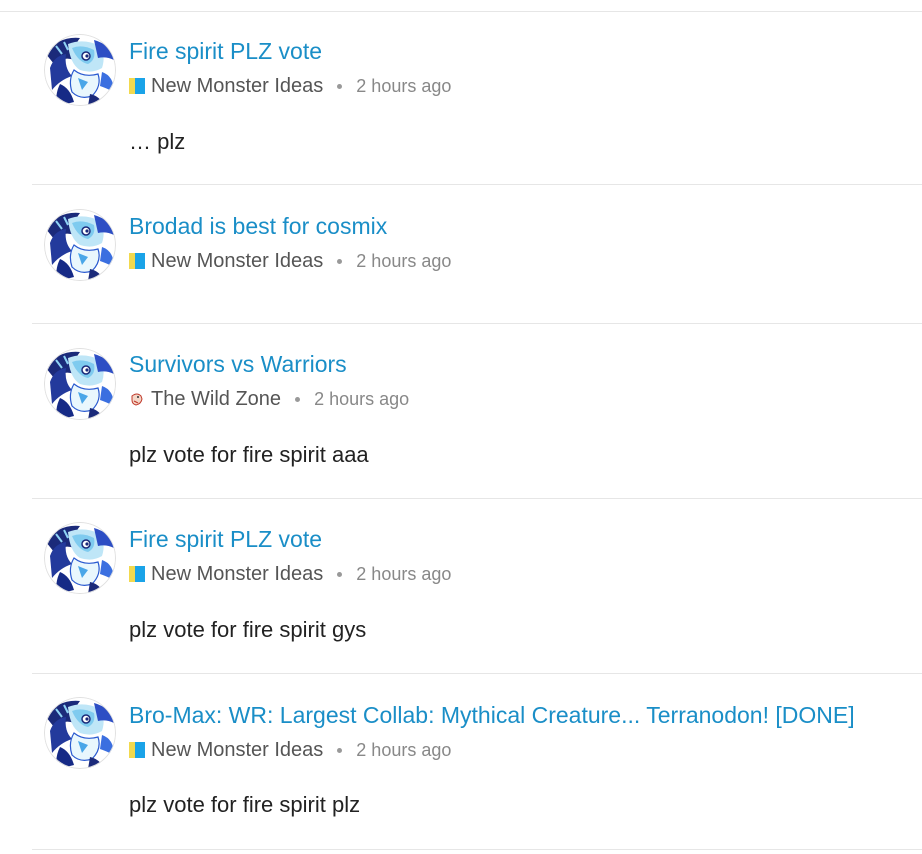  What do you see at coordinates (248, 629) in the screenshot?
I see `post-excerpt: plz vote for fire spirit gys` at bounding box center [248, 629].